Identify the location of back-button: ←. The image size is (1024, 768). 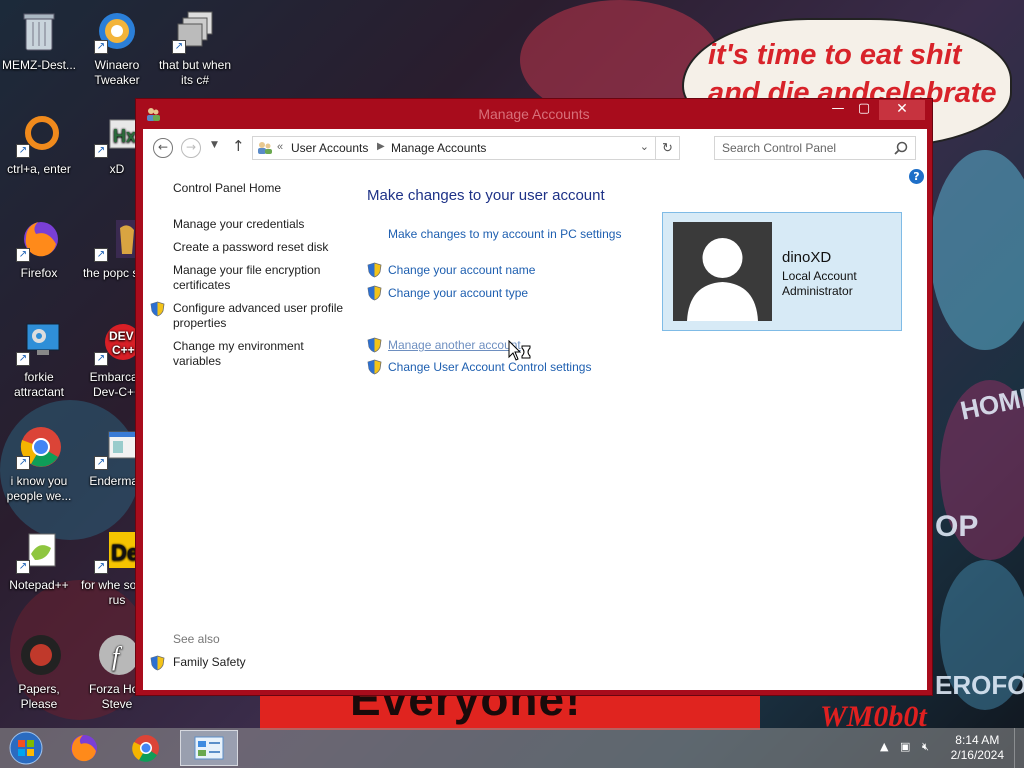
(163, 148).